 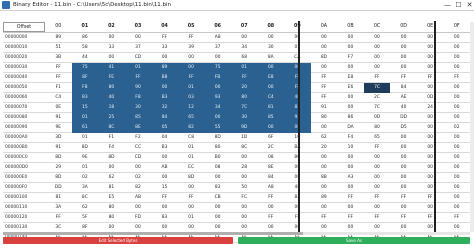 I want to click on byte-cell: 03, so click(x=191, y=98).